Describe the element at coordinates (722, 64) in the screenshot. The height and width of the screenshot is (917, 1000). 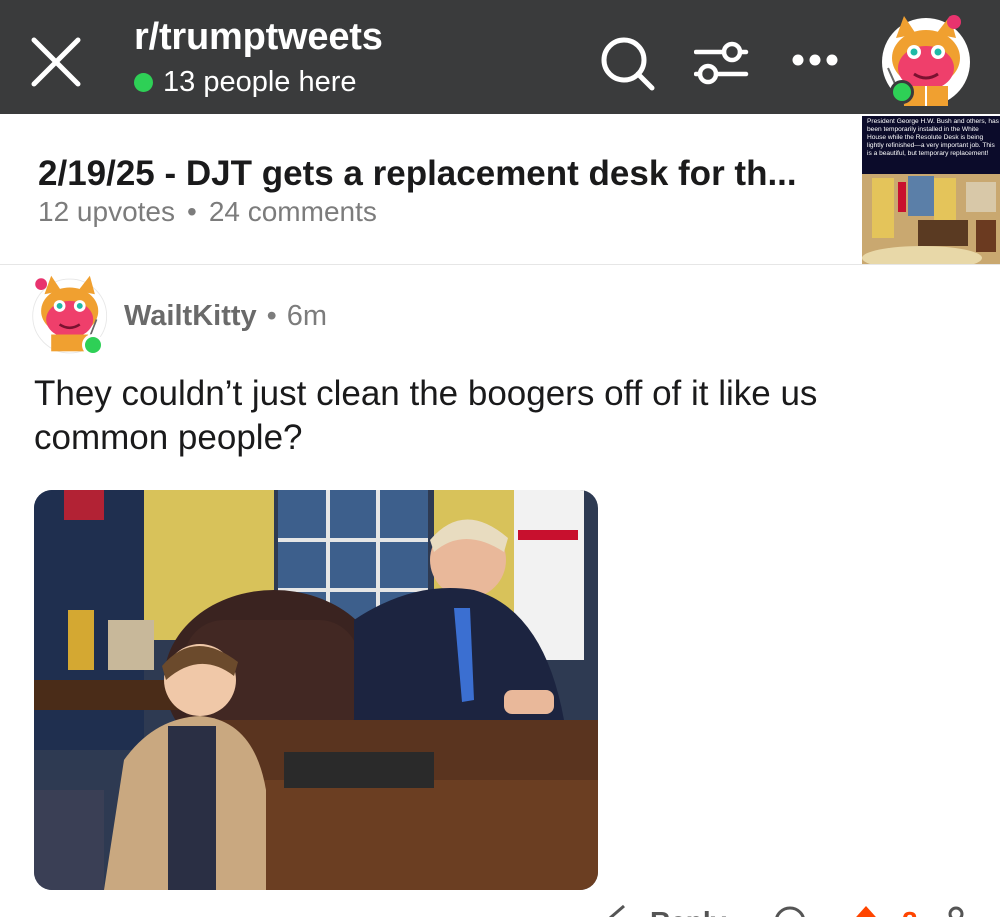
I see `filter-icon` at that location.